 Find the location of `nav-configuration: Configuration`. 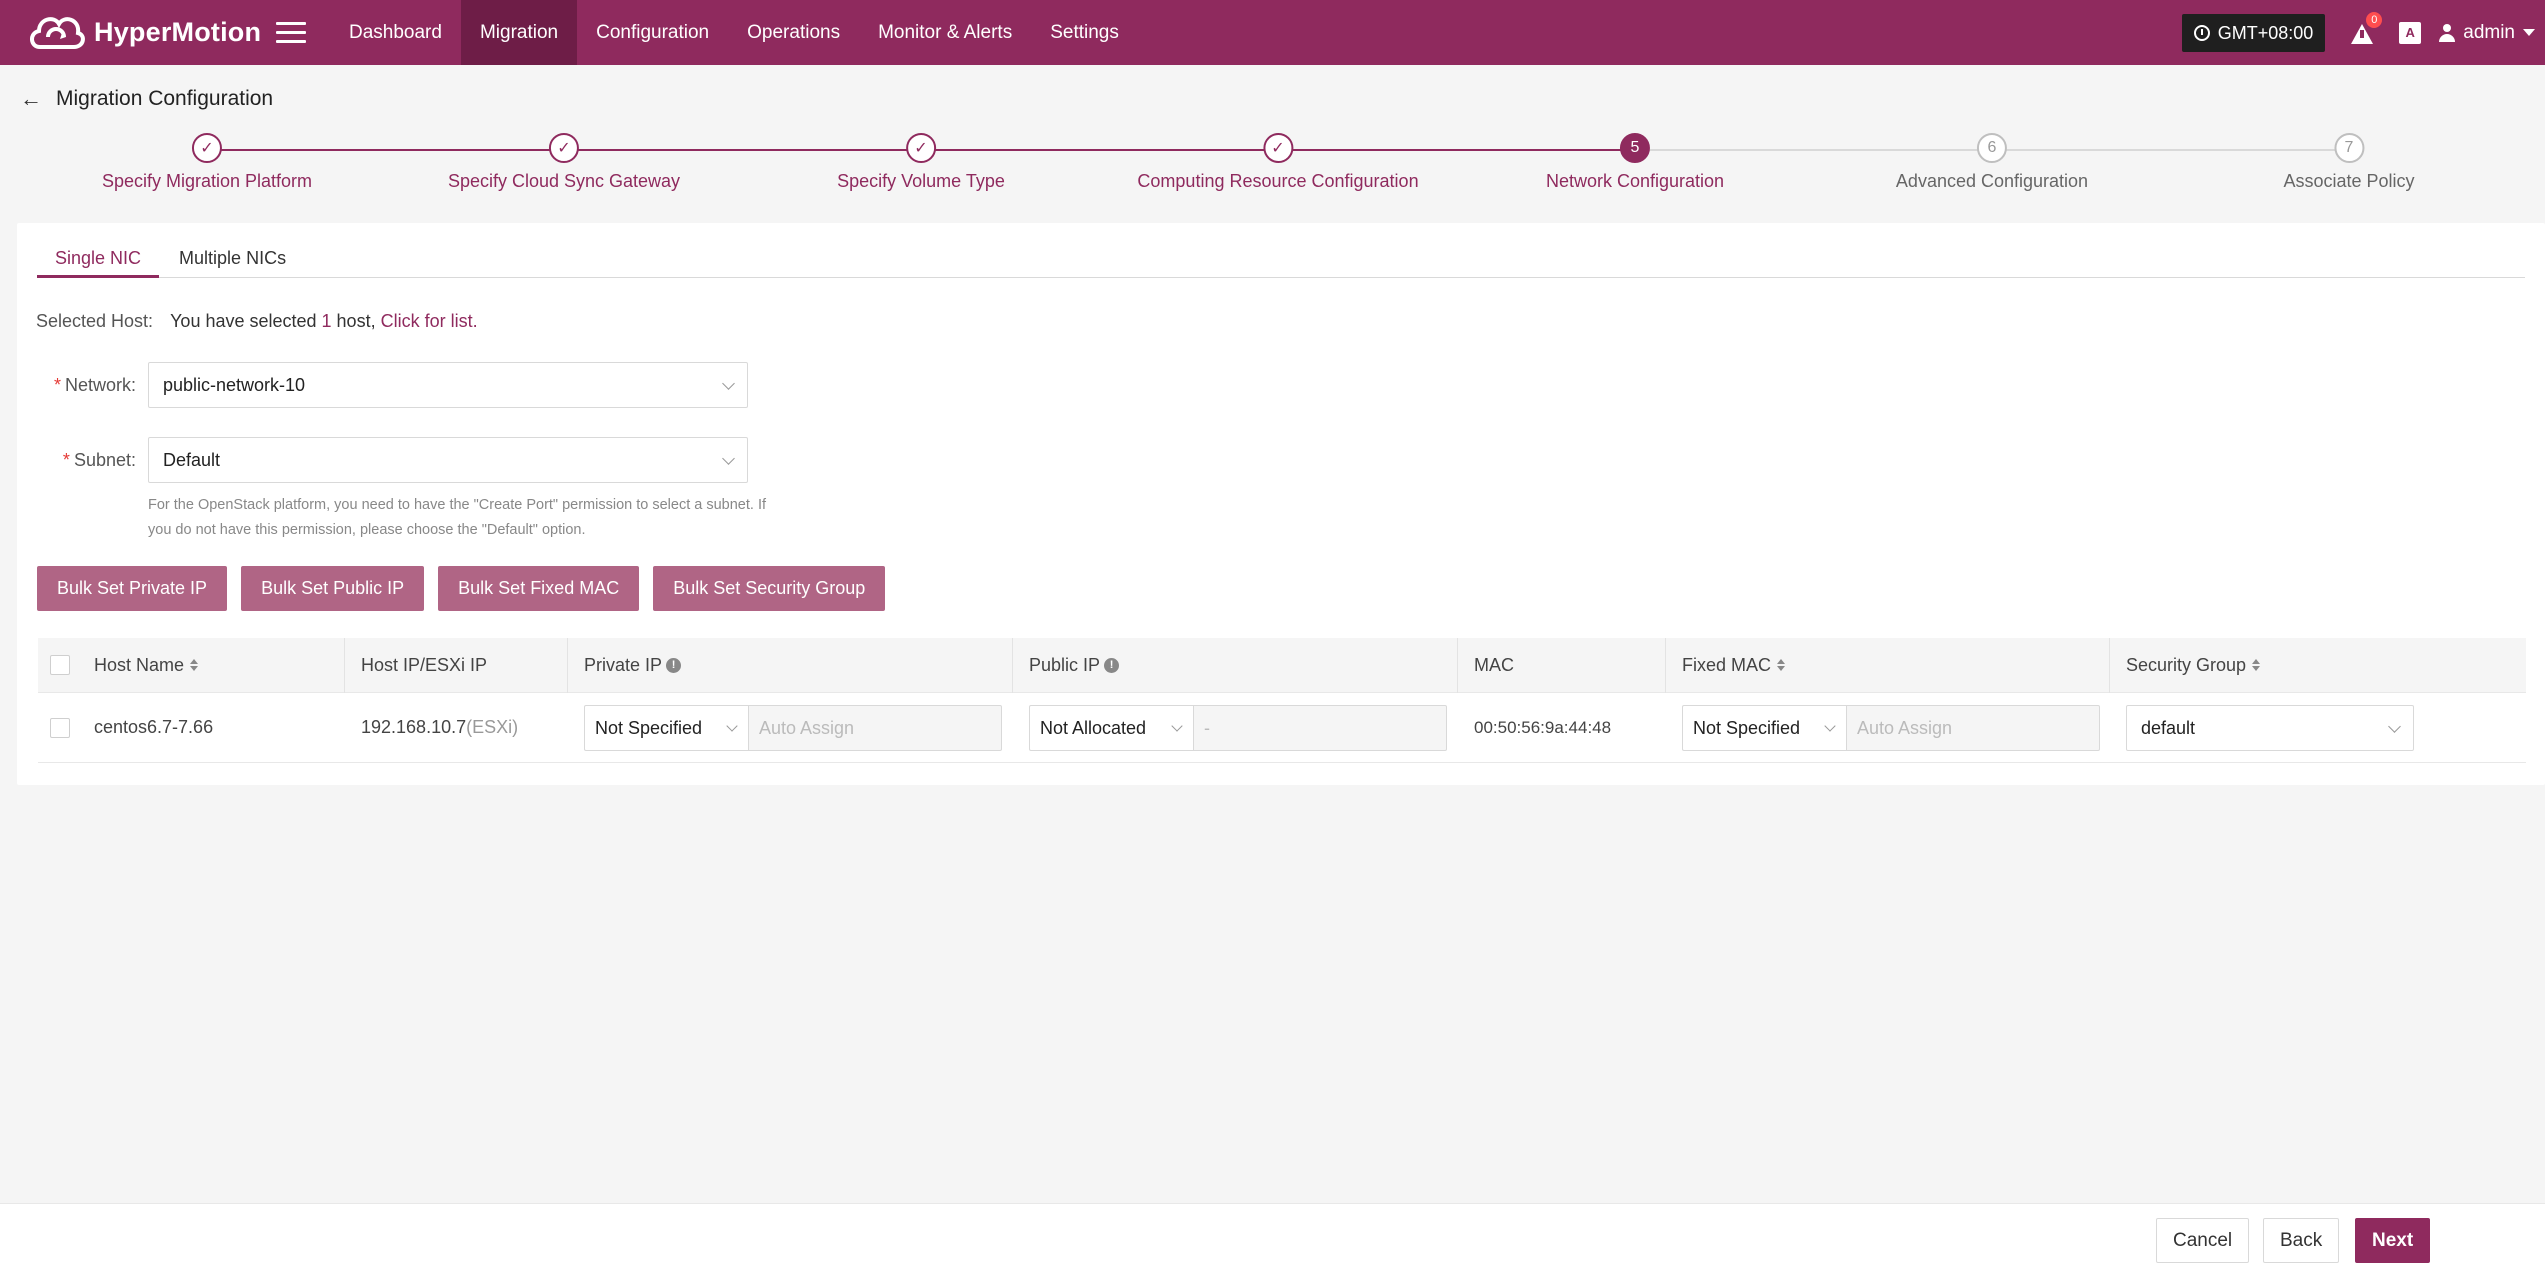

nav-configuration: Configuration is located at coordinates (652, 32).